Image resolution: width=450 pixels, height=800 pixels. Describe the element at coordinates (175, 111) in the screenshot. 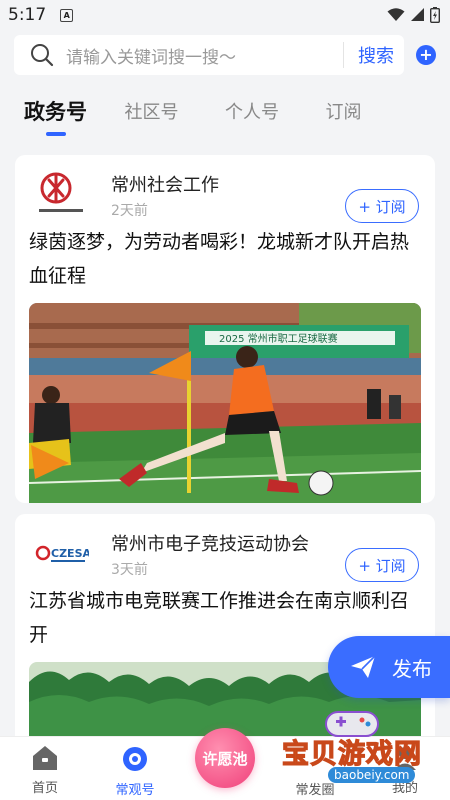

I see `tab-community: 社区号` at that location.